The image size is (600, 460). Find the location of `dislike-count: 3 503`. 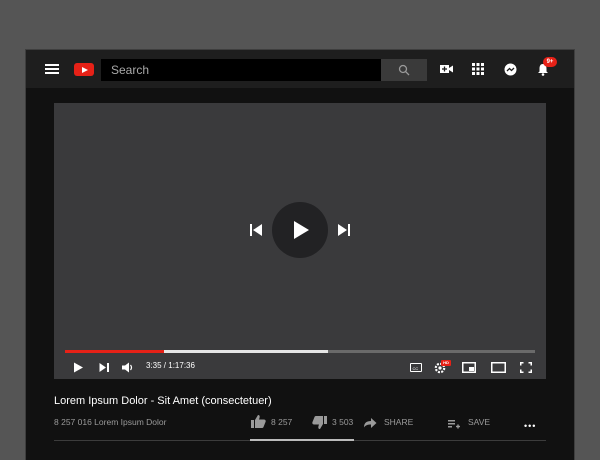

dislike-count: 3 503 is located at coordinates (343, 422).